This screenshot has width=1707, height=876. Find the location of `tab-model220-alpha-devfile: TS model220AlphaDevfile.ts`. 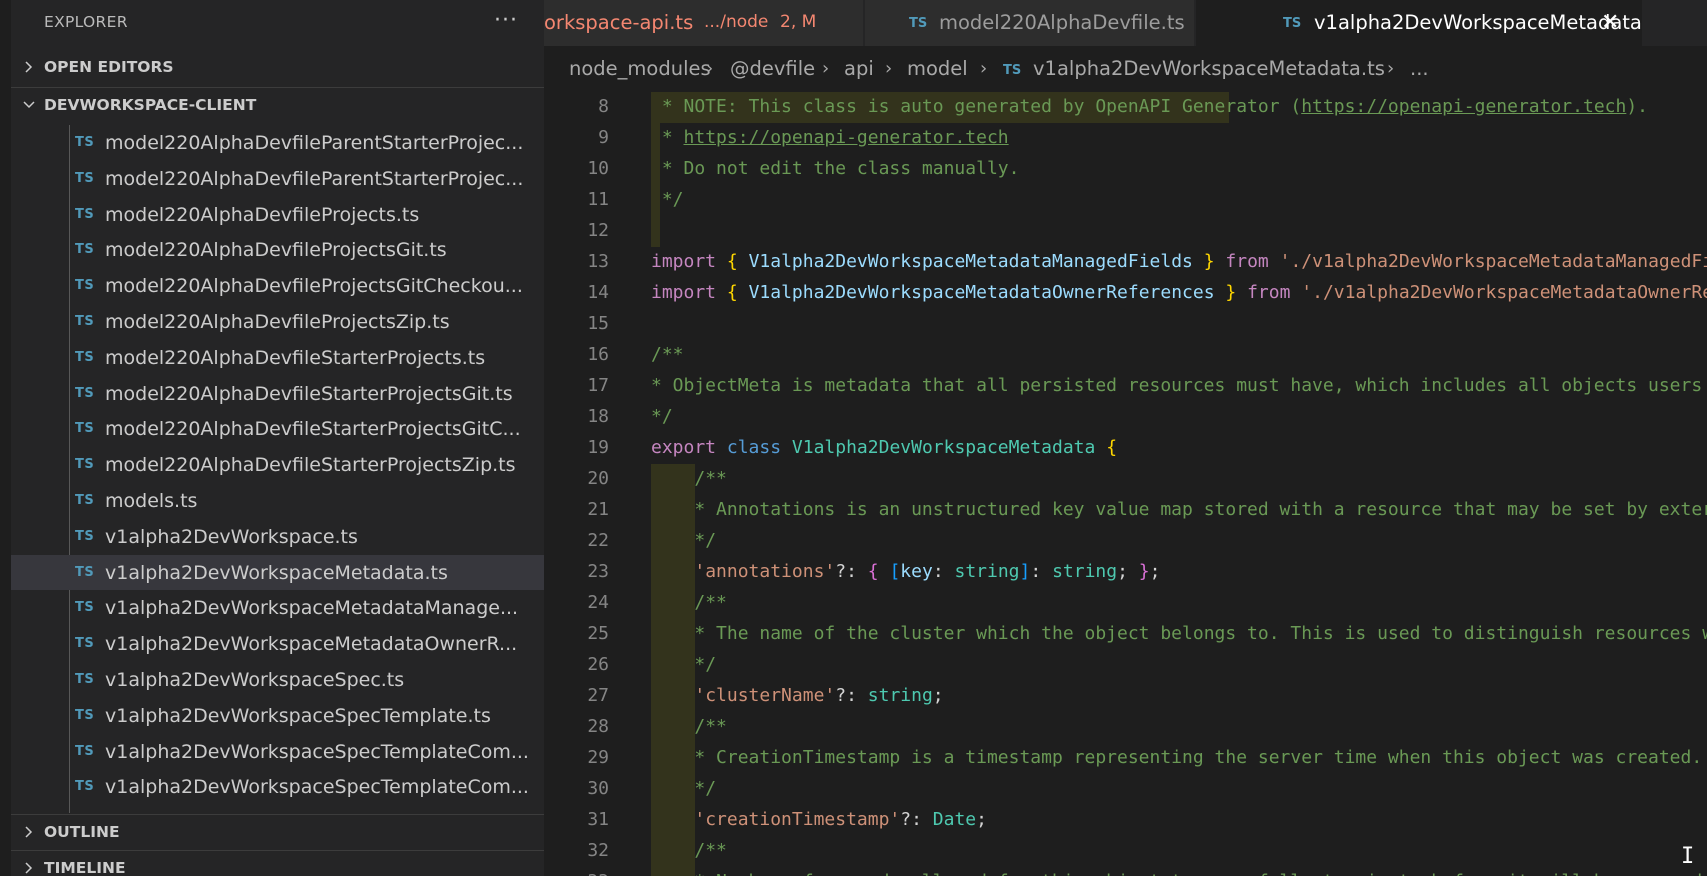

tab-model220-alpha-devfile: TS model220AlphaDevfile.ts is located at coordinates (1030, 23).